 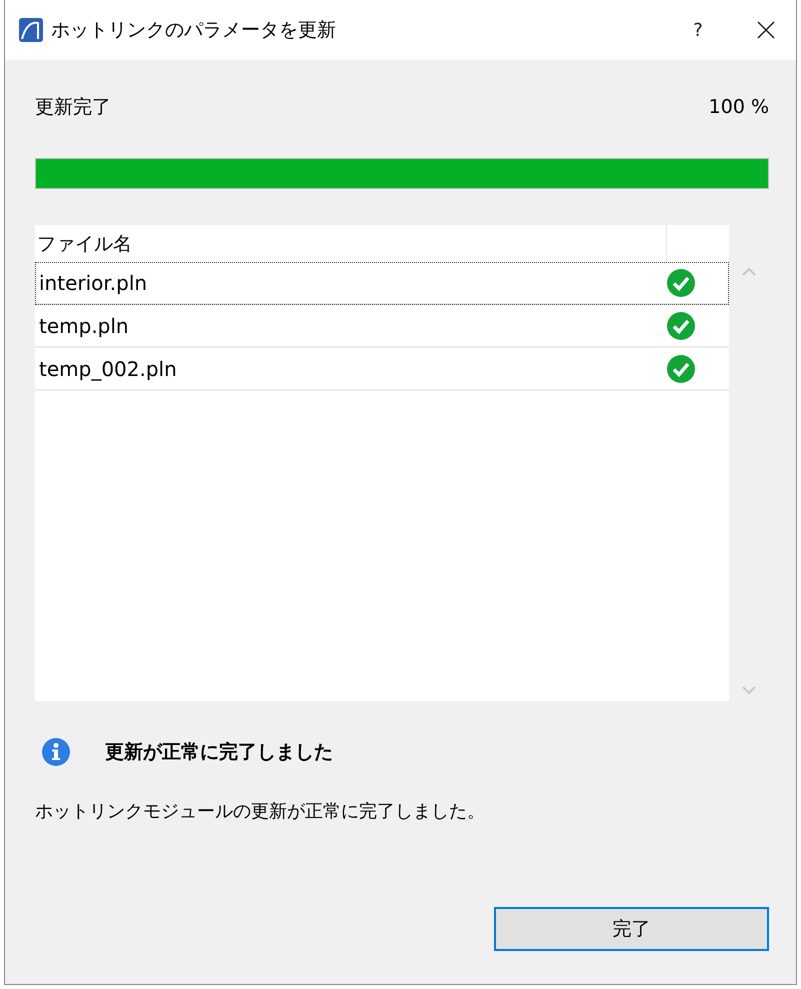 What do you see at coordinates (194, 30) in the screenshot?
I see `window-title: ホットリンクのパラメータを更新` at bounding box center [194, 30].